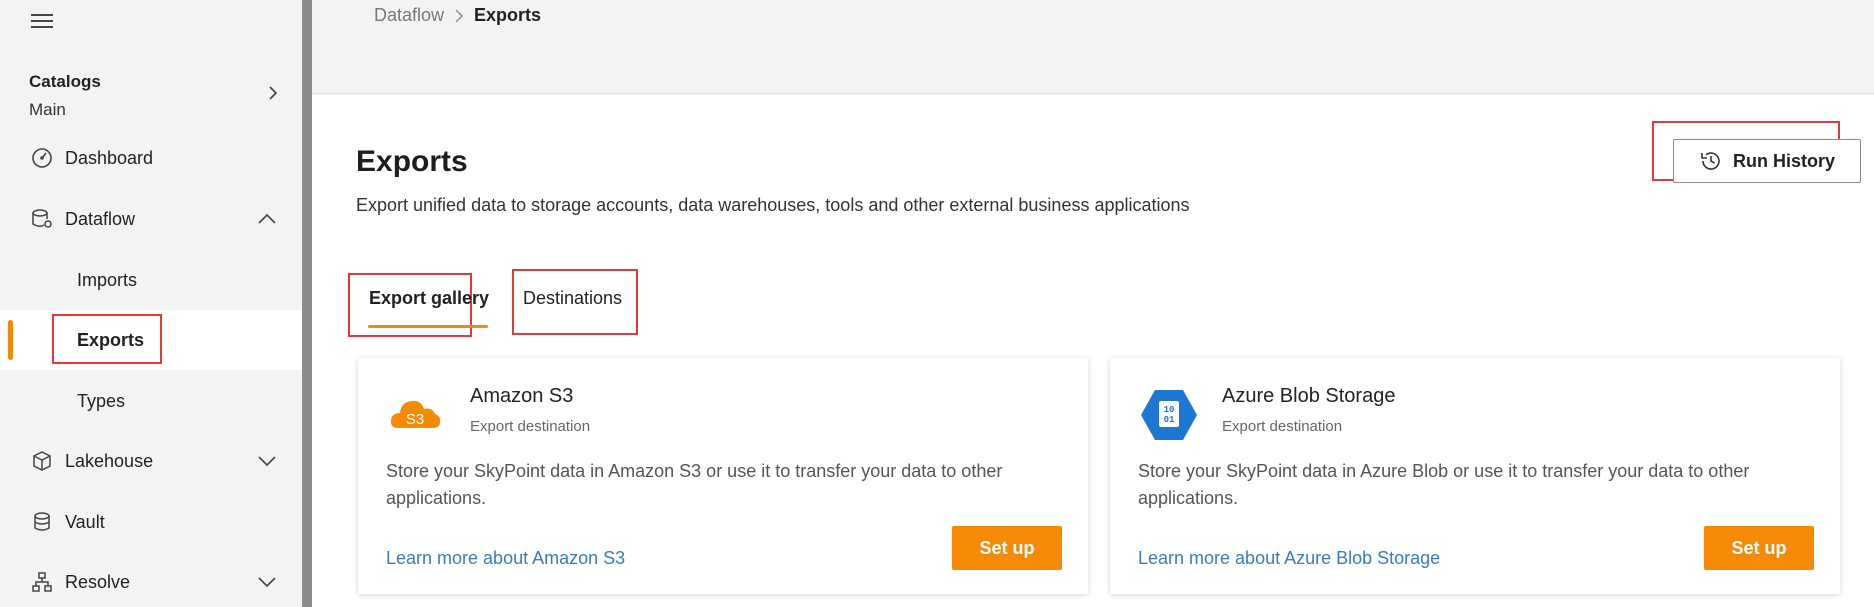 Image resolution: width=1874 pixels, height=607 pixels. I want to click on database-icon, so click(42, 522).